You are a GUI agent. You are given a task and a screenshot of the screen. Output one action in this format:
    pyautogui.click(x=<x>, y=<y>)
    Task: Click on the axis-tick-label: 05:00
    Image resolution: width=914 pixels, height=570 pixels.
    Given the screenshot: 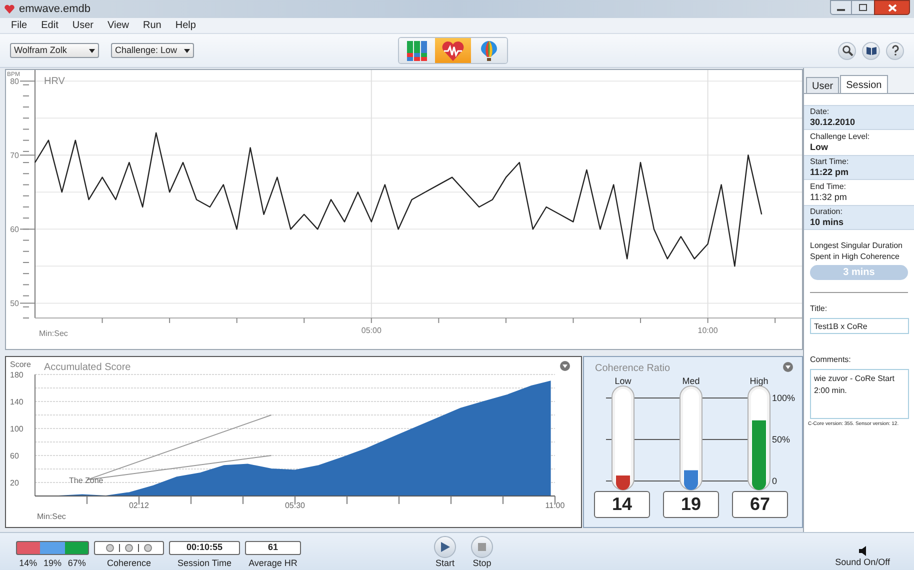 What is the action you would take?
    pyautogui.click(x=371, y=330)
    